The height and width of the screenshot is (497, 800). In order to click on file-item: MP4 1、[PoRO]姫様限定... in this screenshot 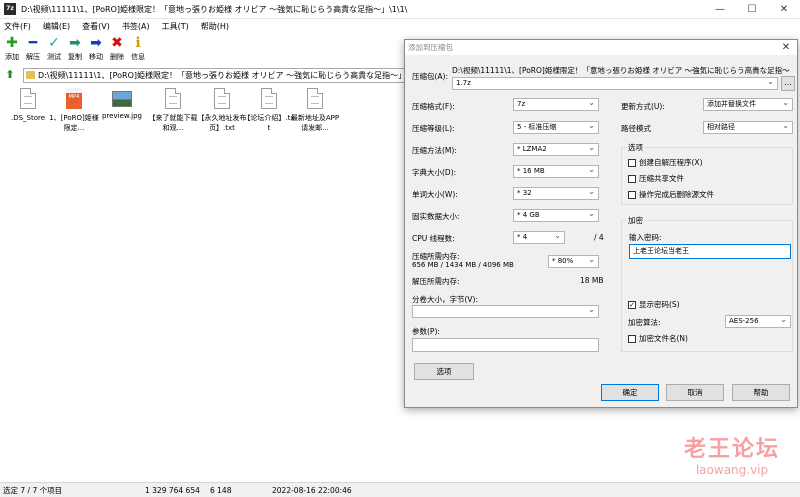, I will do `click(74, 110)`.